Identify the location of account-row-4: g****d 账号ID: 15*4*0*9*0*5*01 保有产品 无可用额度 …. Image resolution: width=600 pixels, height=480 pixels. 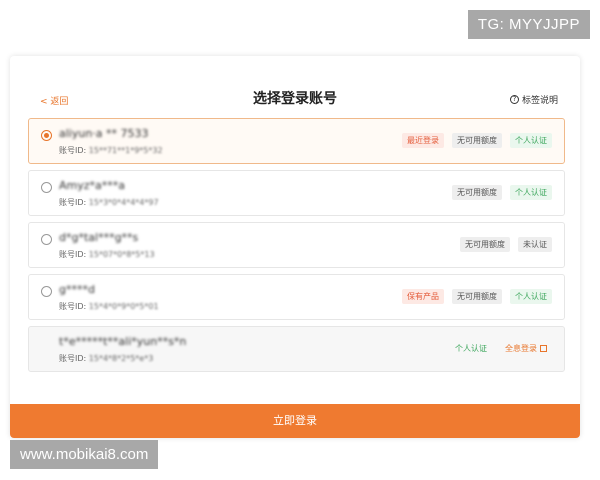
(296, 297).